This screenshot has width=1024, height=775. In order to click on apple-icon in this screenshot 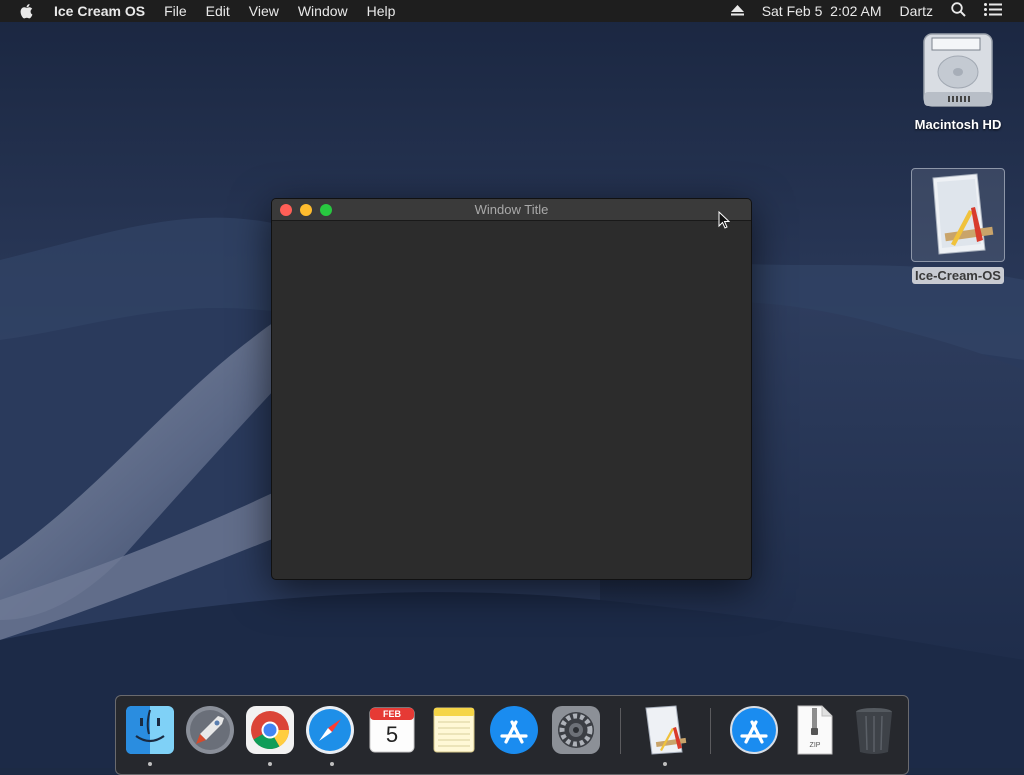, I will do `click(28, 11)`.